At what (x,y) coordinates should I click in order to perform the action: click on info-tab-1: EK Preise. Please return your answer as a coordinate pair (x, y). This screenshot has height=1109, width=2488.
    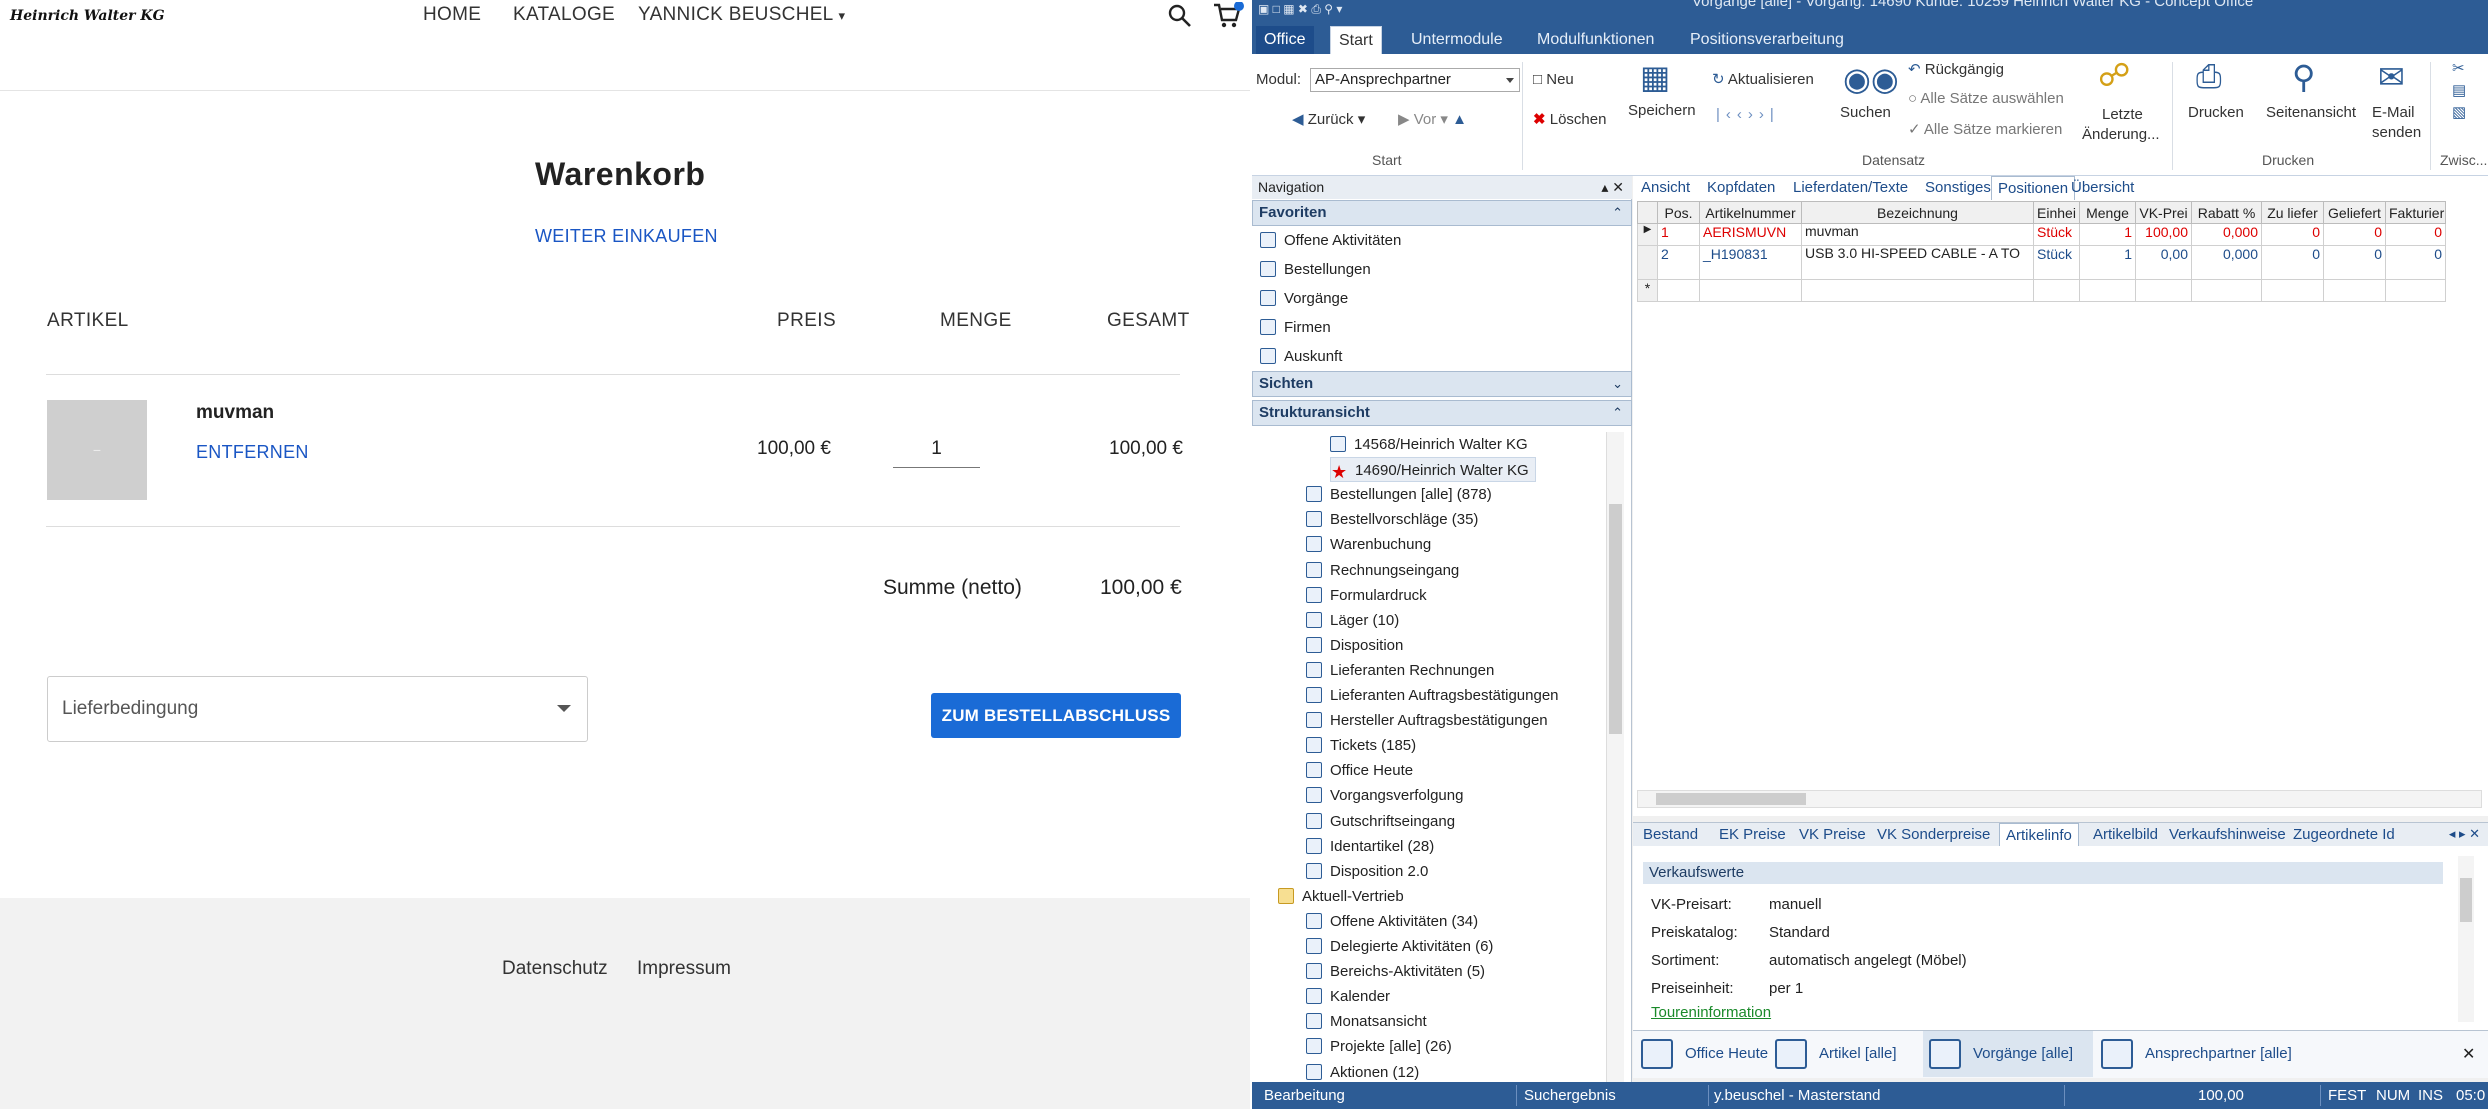
    Looking at the image, I should click on (1752, 835).